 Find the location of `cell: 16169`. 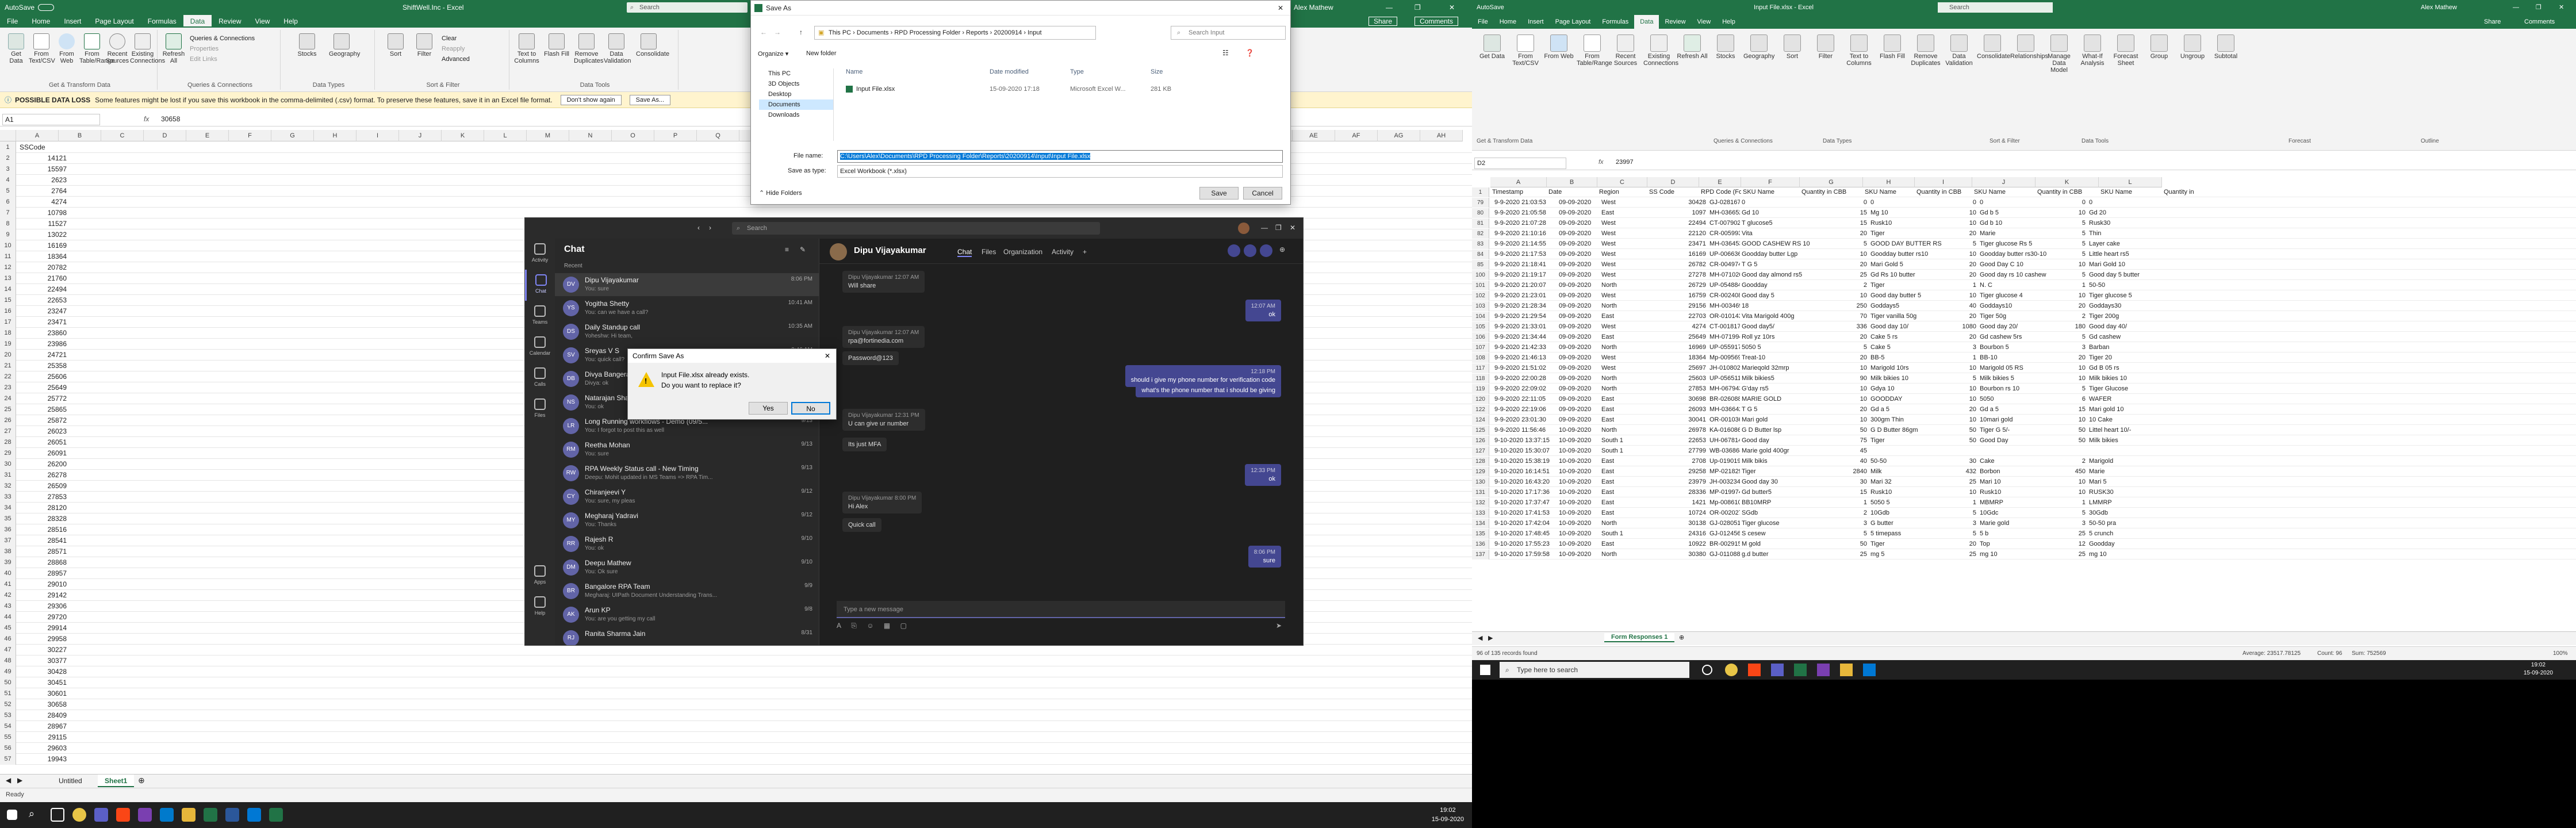

cell: 16169 is located at coordinates (1687, 254).